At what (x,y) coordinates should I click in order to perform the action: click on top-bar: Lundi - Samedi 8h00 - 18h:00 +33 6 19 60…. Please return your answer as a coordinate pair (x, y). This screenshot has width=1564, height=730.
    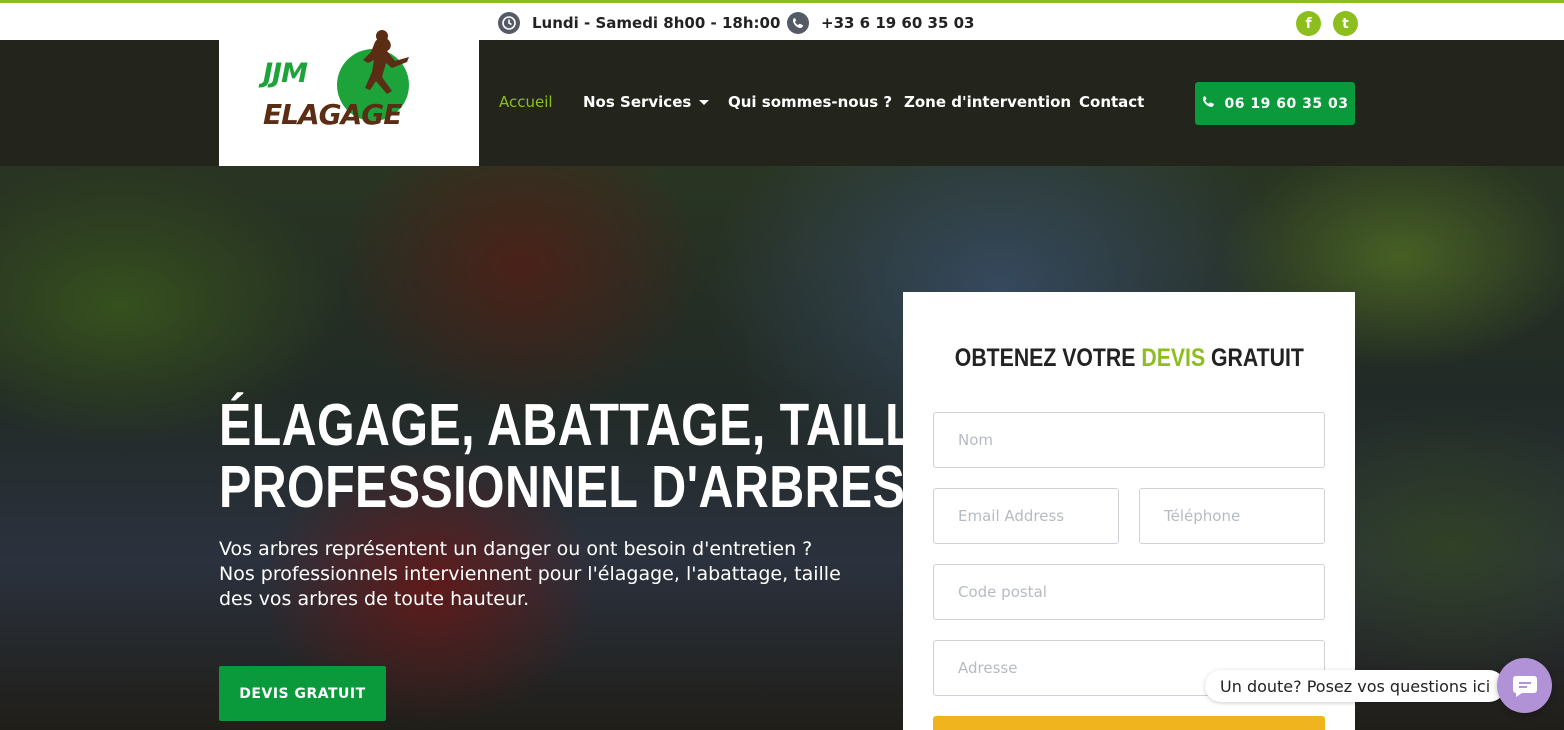
    Looking at the image, I should click on (782, 20).